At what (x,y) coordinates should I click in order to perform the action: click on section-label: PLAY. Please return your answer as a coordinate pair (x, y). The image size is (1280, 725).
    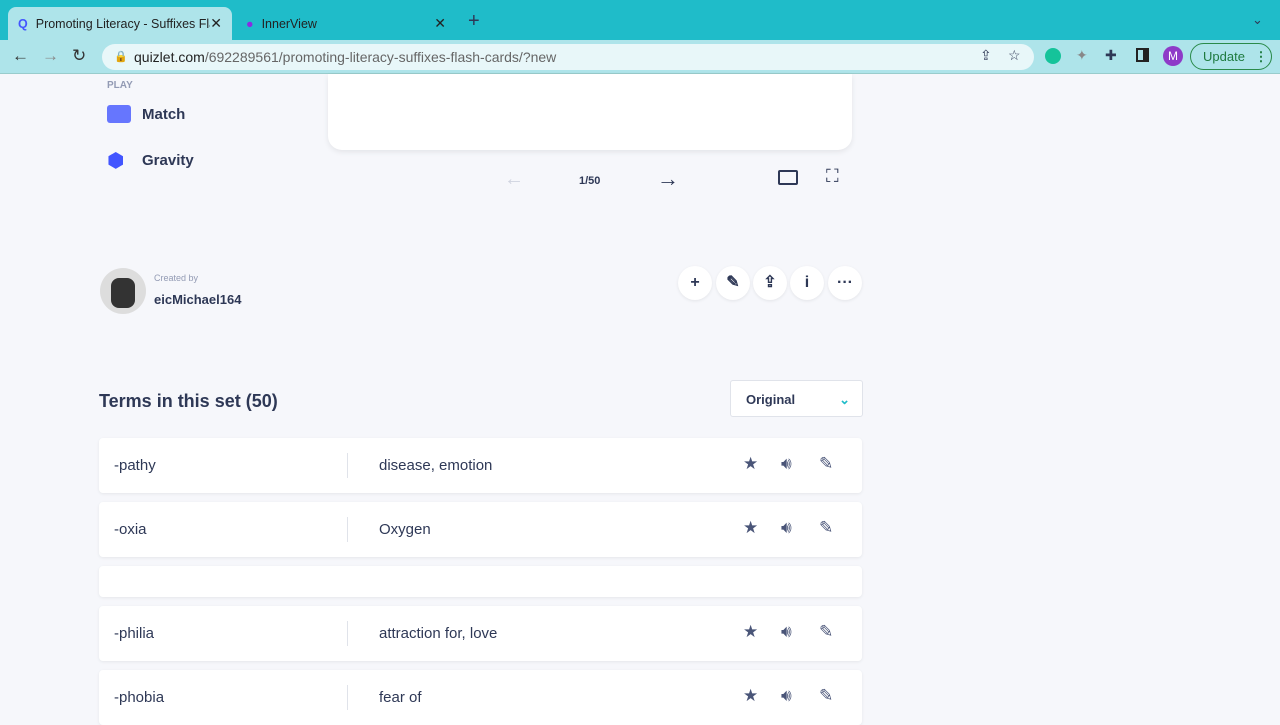
    Looking at the image, I should click on (120, 85).